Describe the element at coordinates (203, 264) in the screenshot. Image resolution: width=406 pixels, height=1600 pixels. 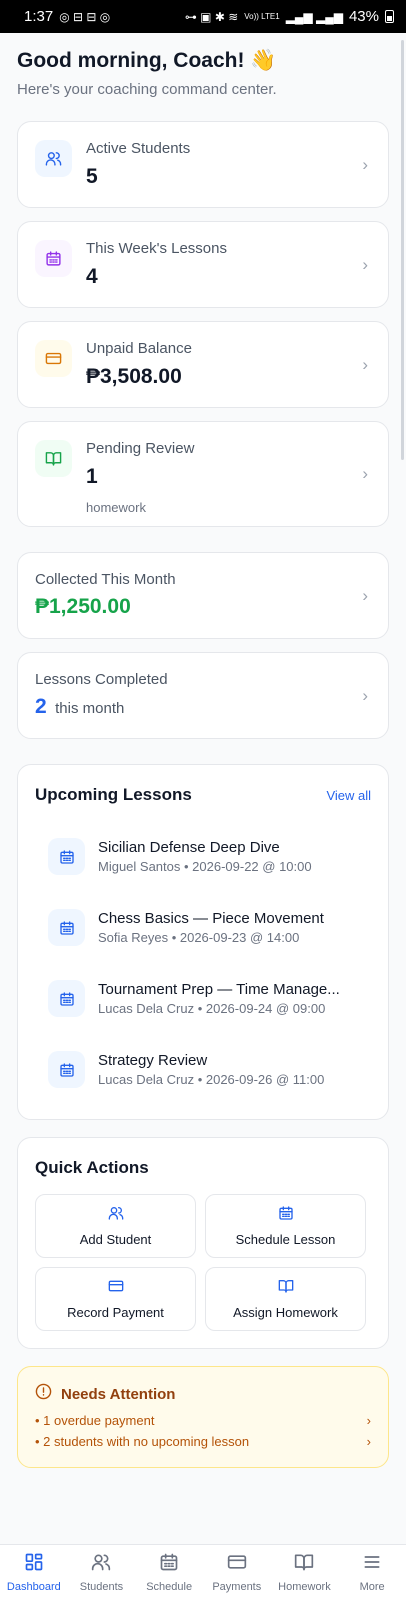
I see `stat-card-week-lessons: This Week's Lessons 4 ›` at that location.